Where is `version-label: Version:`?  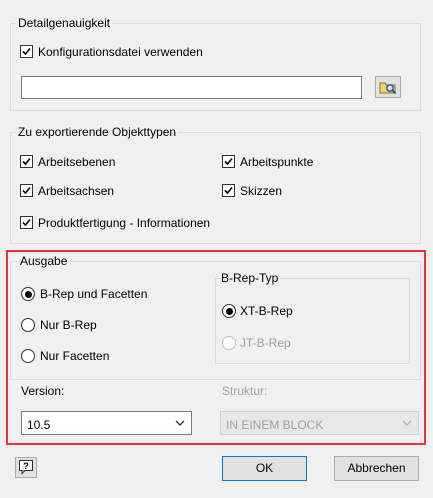
version-label: Version: is located at coordinates (43, 391).